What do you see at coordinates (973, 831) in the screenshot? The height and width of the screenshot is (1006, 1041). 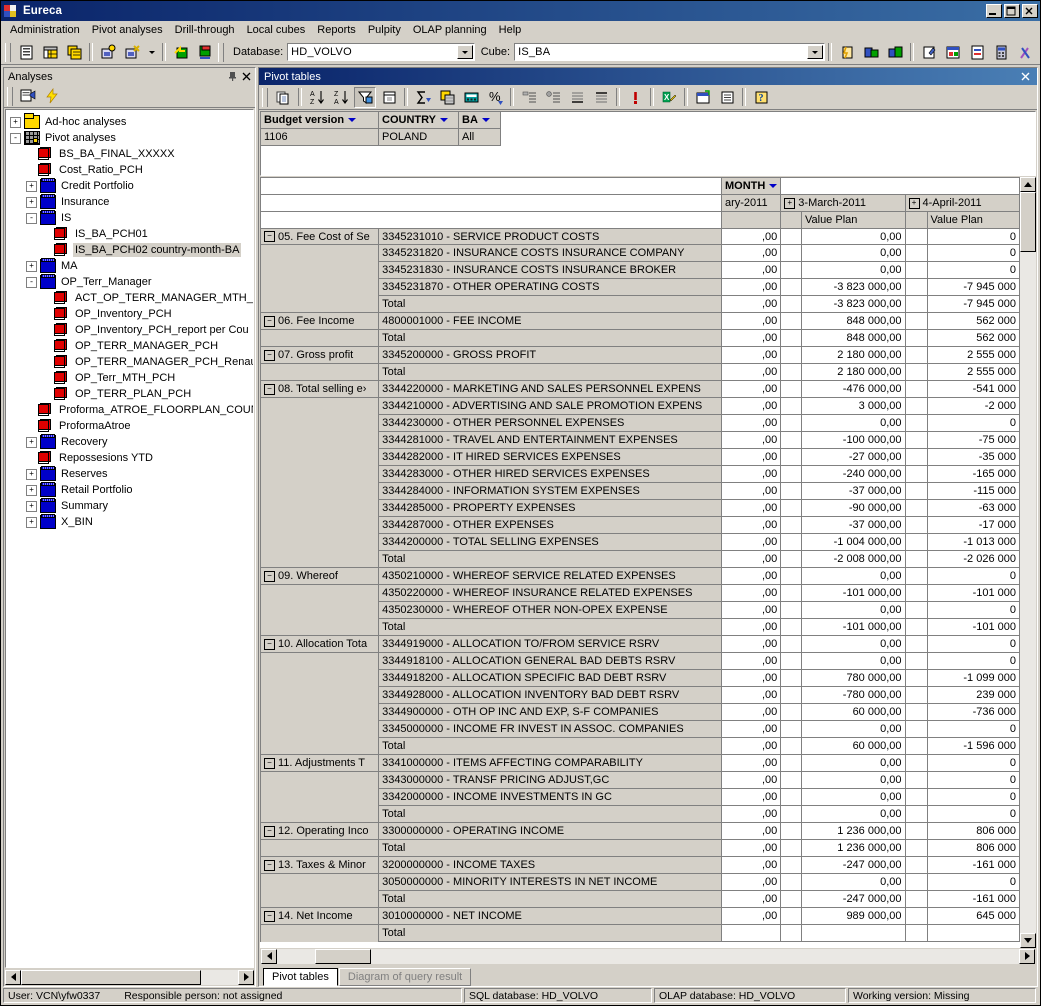 I see `value-cell-month3: 806 000` at bounding box center [973, 831].